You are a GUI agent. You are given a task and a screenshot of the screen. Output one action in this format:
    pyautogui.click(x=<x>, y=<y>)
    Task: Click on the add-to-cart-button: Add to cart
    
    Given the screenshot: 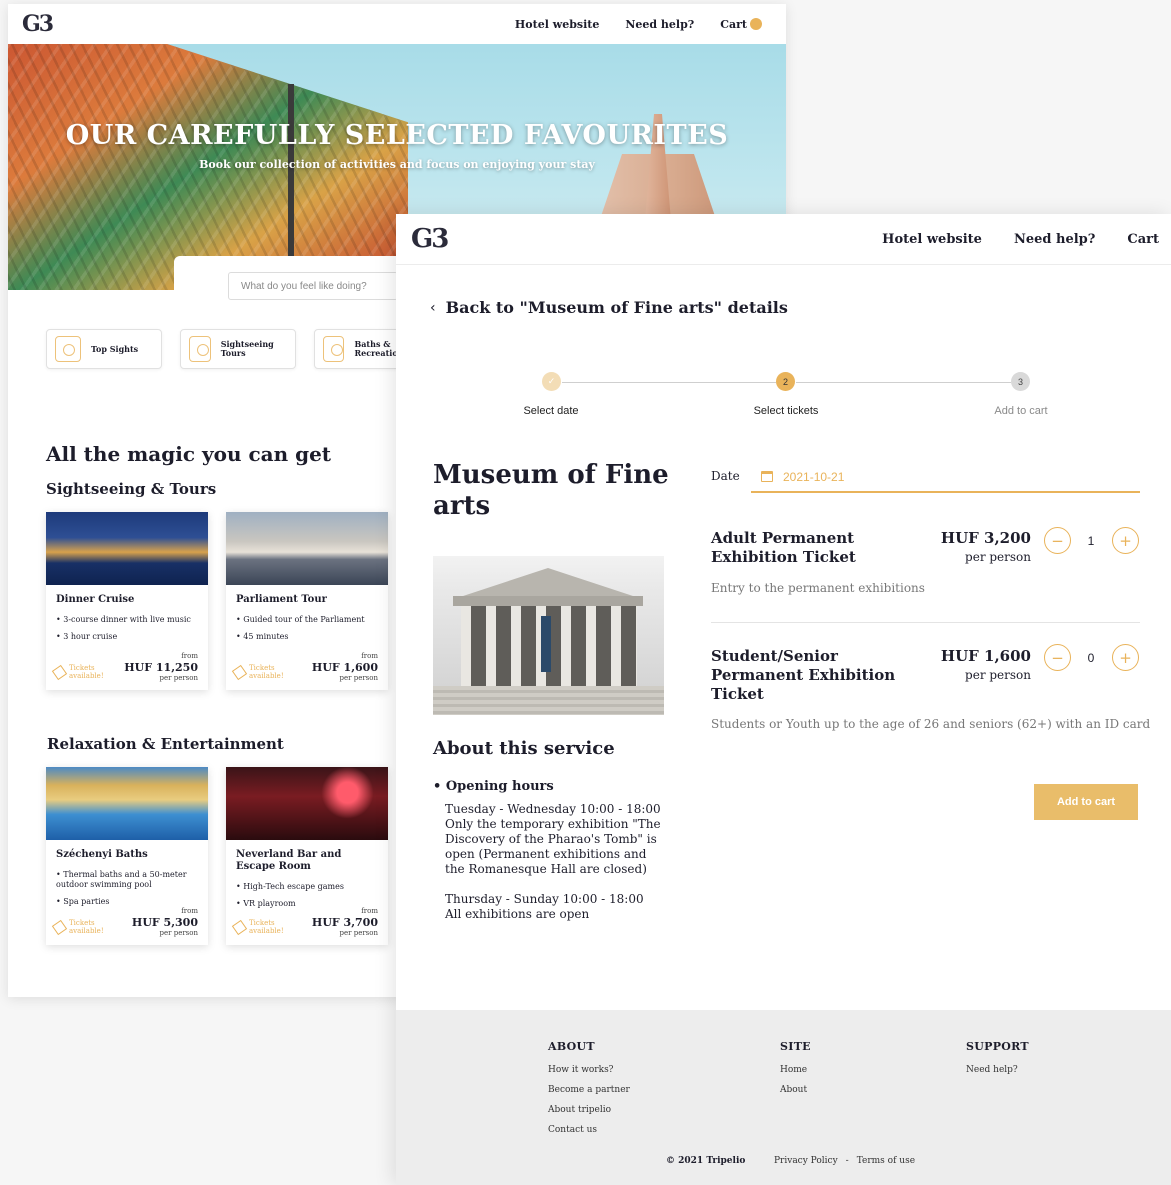 What is the action you would take?
    pyautogui.click(x=1086, y=802)
    